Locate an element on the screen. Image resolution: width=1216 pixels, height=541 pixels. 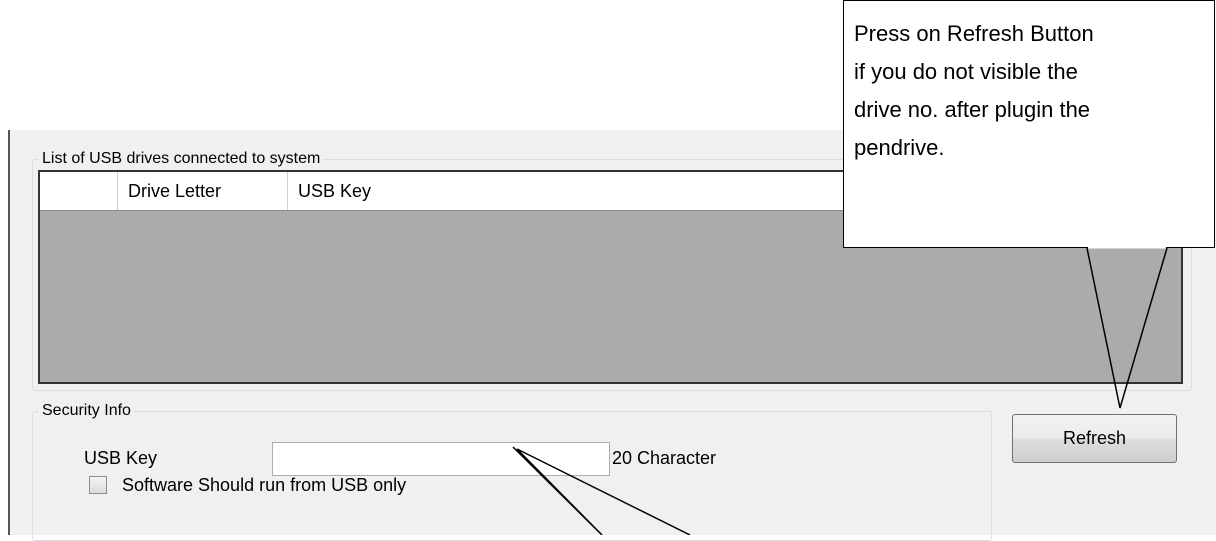
column-header-usb-key: USB Key is located at coordinates (568, 191).